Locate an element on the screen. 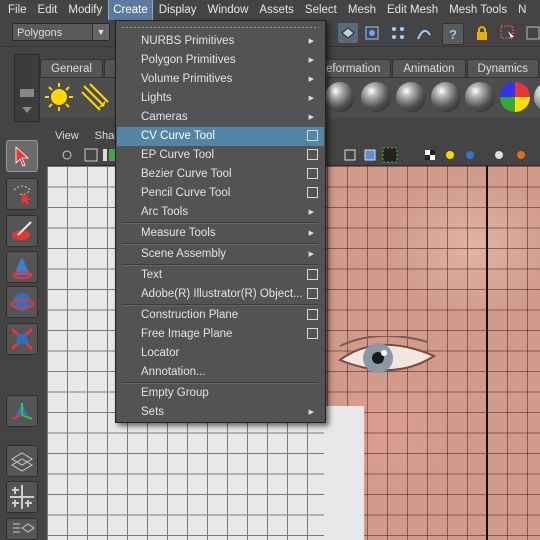  menu-item-label: Polygon Primitives is located at coordinates (188, 60).